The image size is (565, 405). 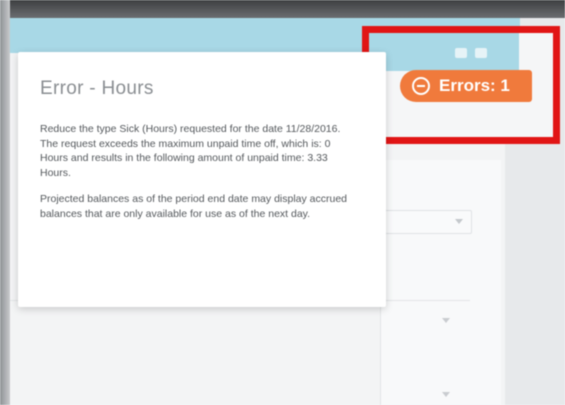 What do you see at coordinates (440, 282) in the screenshot?
I see `background-panel` at bounding box center [440, 282].